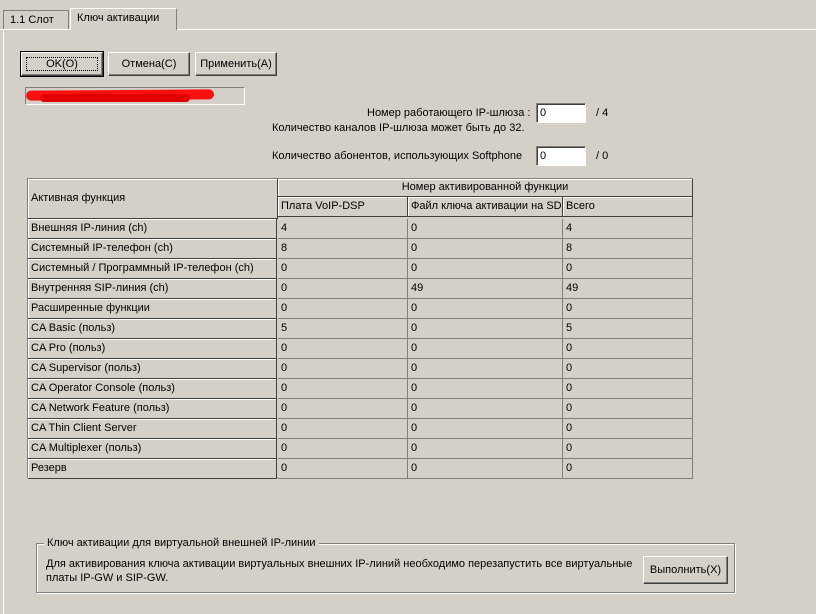  What do you see at coordinates (408, 15) in the screenshot?
I see `tab-strip: 1.1 Слот Ключ активации` at bounding box center [408, 15].